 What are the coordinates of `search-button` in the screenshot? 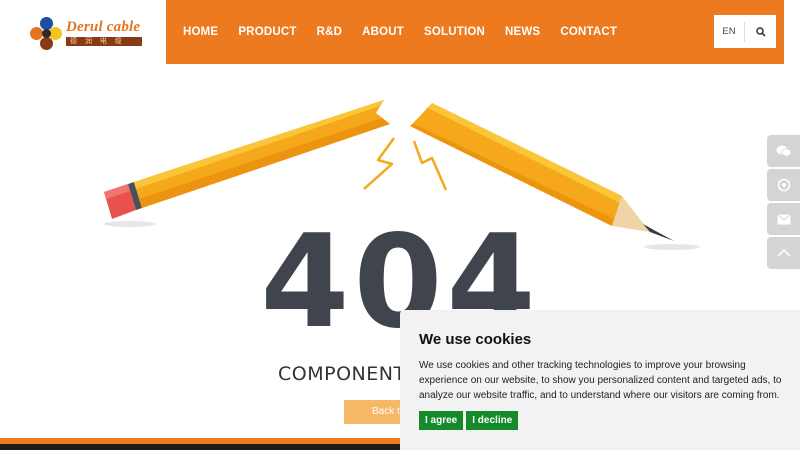 It's located at (760, 31).